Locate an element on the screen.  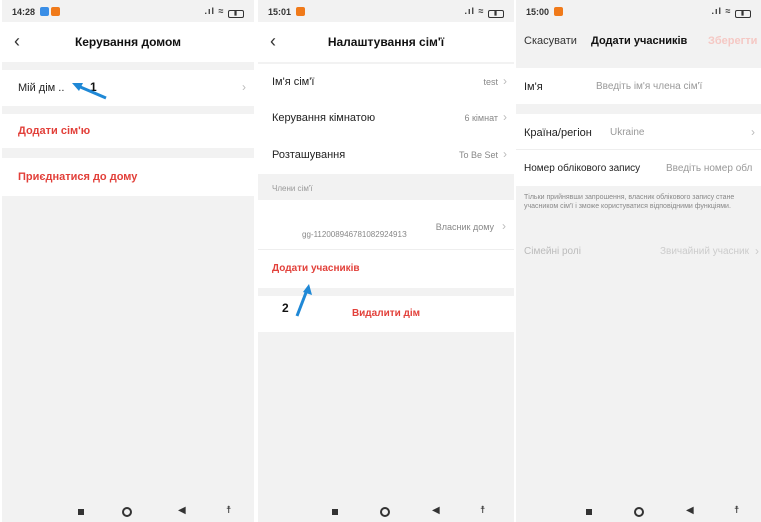
status-bar: 15:01 .ıl ≈ ▮ is located at coordinates (386, 11).